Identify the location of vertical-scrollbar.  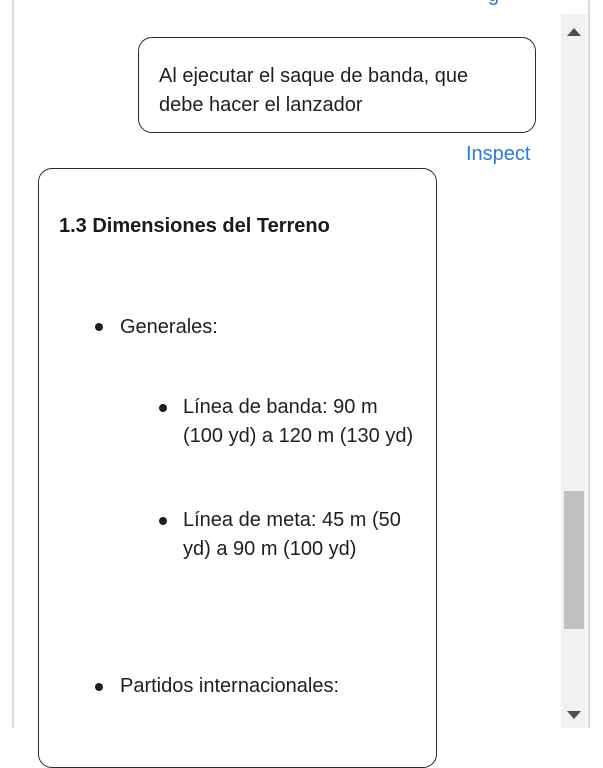
(574, 371).